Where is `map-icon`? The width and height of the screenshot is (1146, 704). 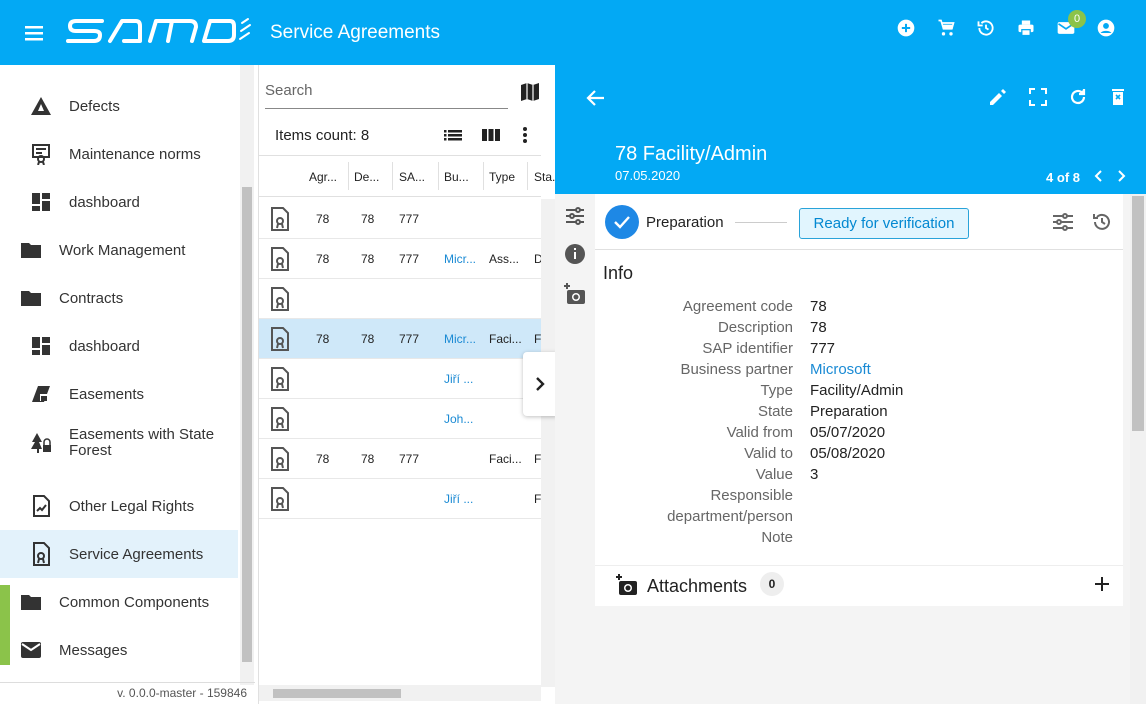 map-icon is located at coordinates (530, 92).